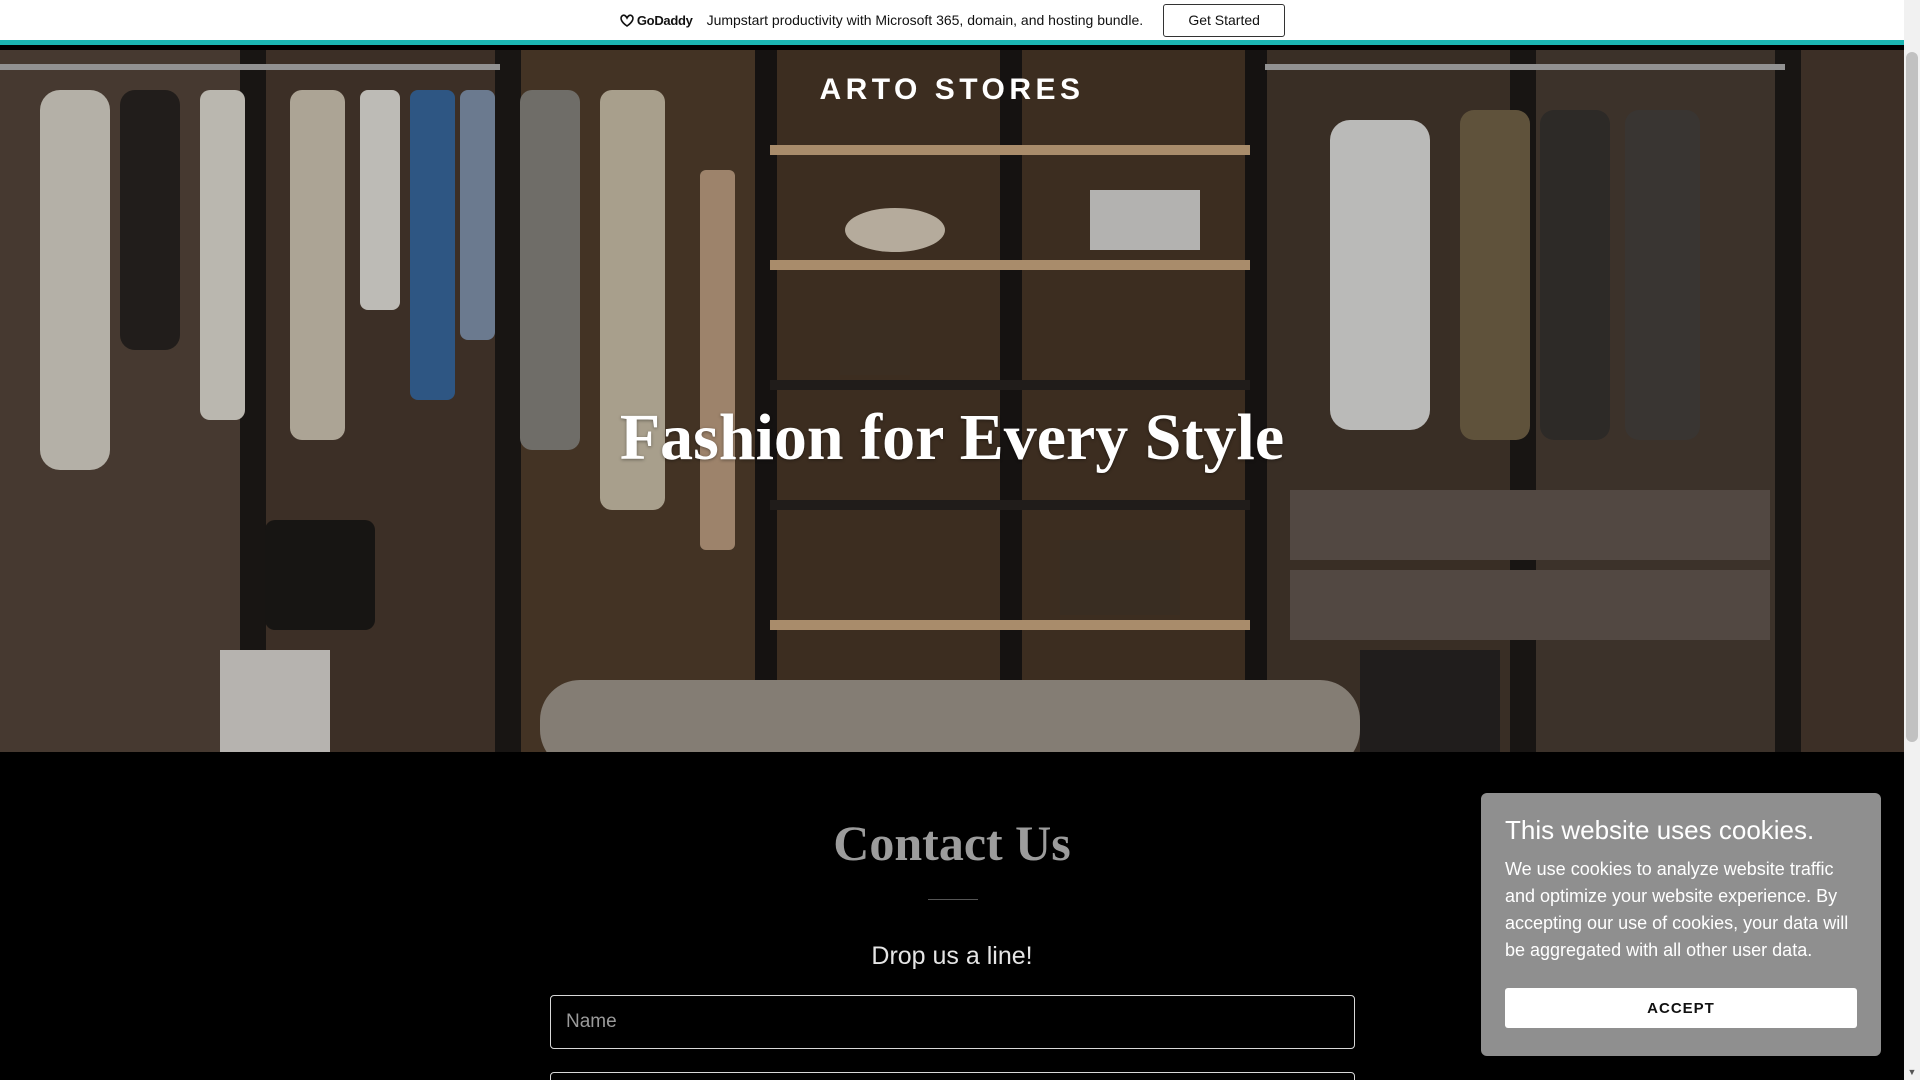  What do you see at coordinates (1912, 1072) in the screenshot?
I see `scroll-down-arrow-icon: ▼` at bounding box center [1912, 1072].